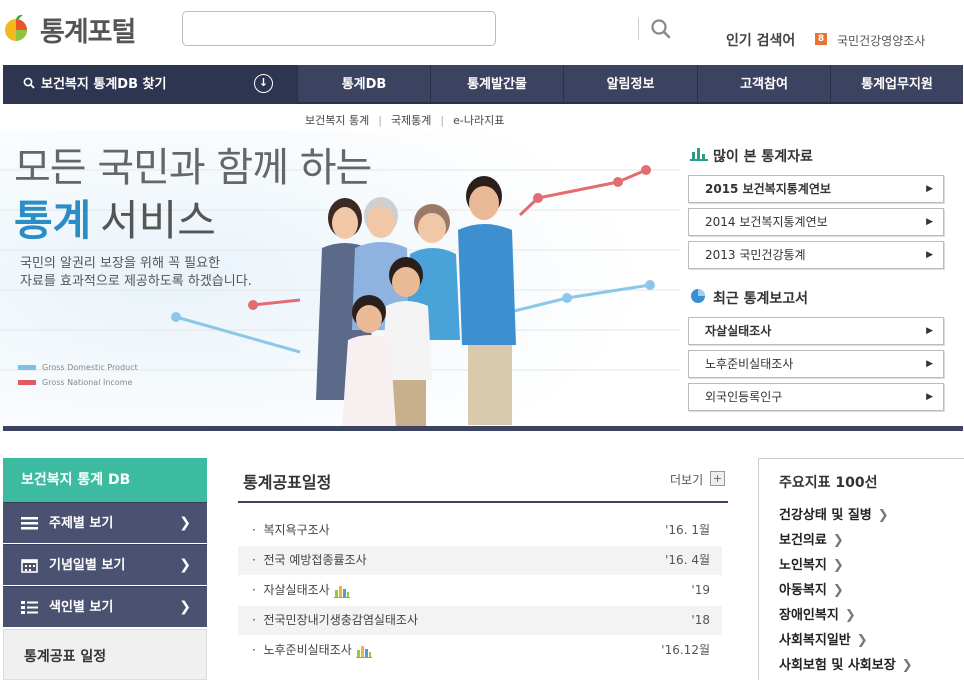  Describe the element at coordinates (480, 560) in the screenshot. I see `schedule-row: · 전국 예방접종률조사 '16. 4월` at that location.